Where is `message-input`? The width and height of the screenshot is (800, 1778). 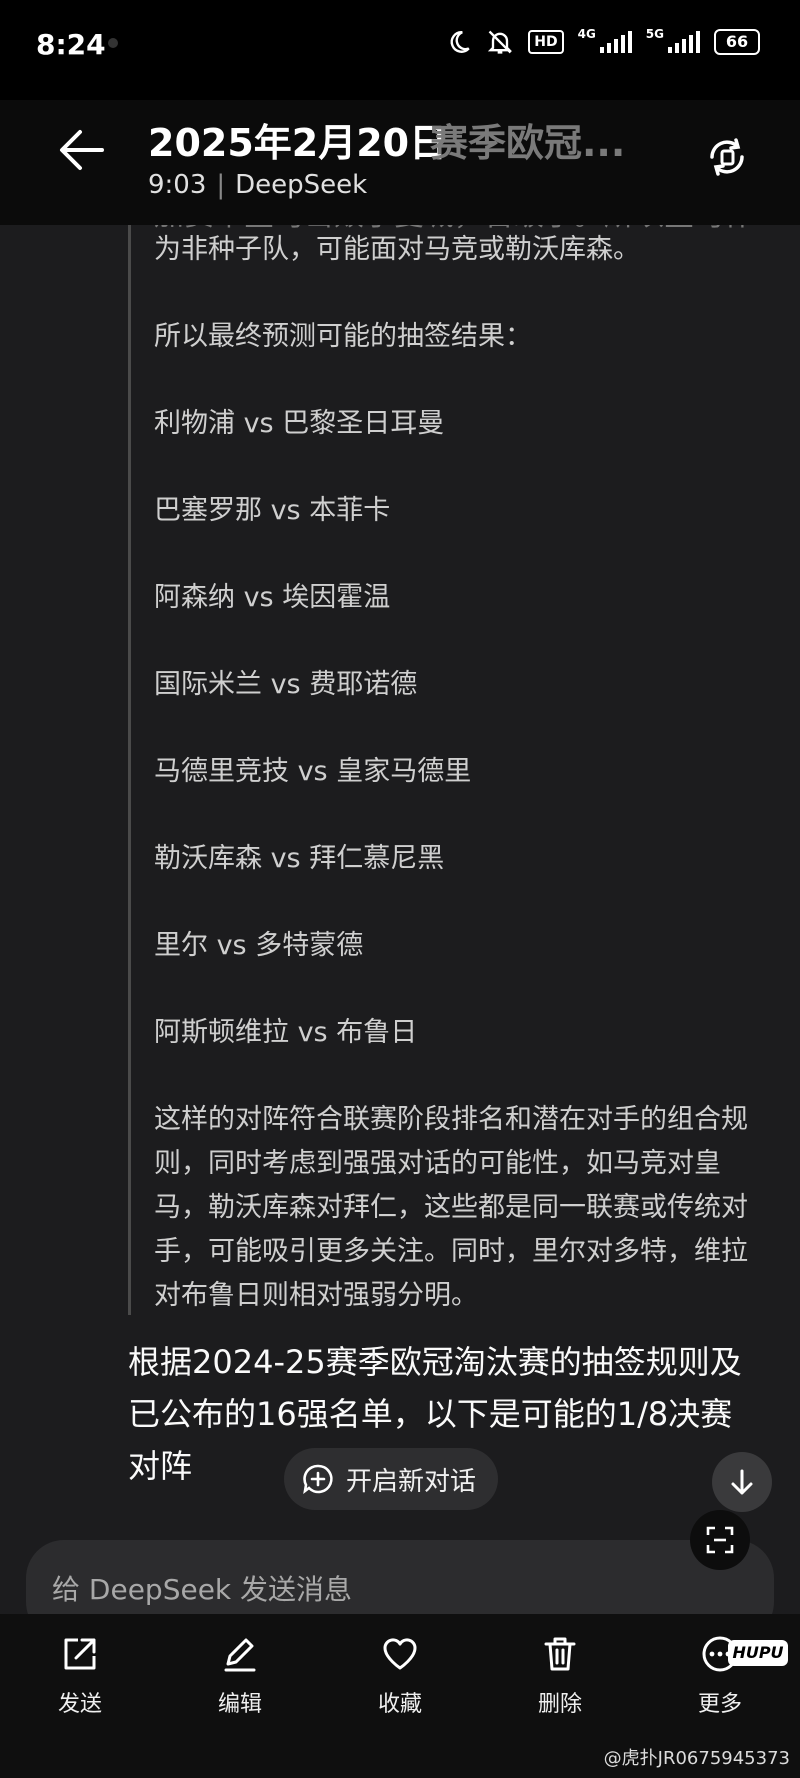 message-input is located at coordinates (377, 1589).